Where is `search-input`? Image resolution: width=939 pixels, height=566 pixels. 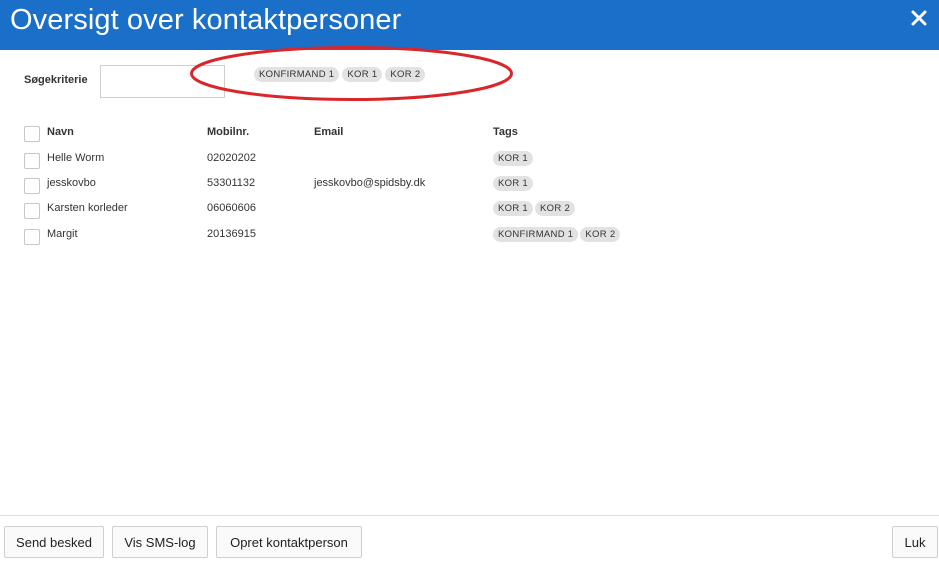 search-input is located at coordinates (162, 81).